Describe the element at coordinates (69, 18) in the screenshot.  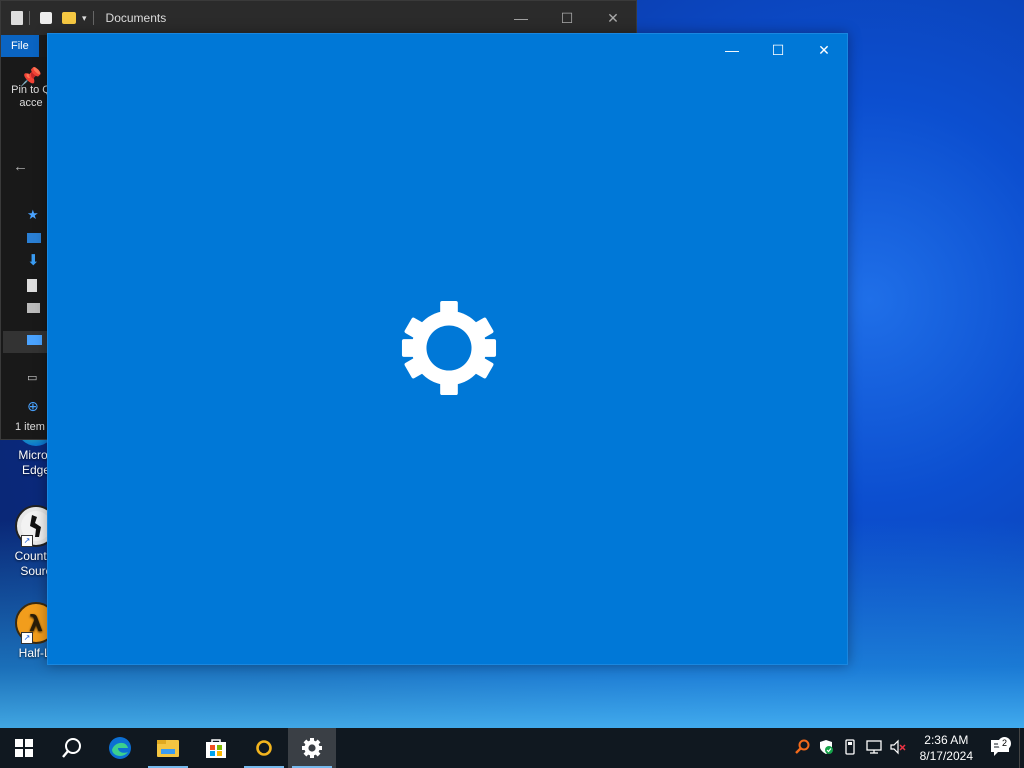
I see `new-folder-icon` at that location.